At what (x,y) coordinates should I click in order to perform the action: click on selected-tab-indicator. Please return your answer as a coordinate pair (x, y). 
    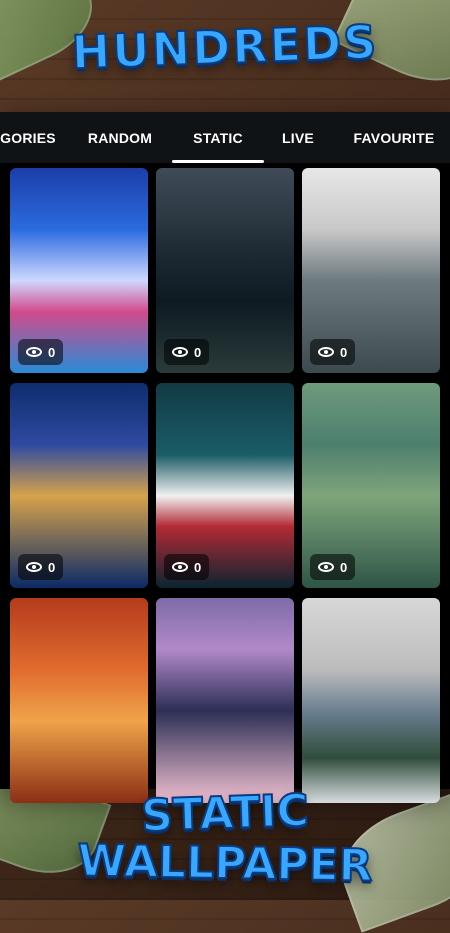
    Looking at the image, I should click on (218, 161).